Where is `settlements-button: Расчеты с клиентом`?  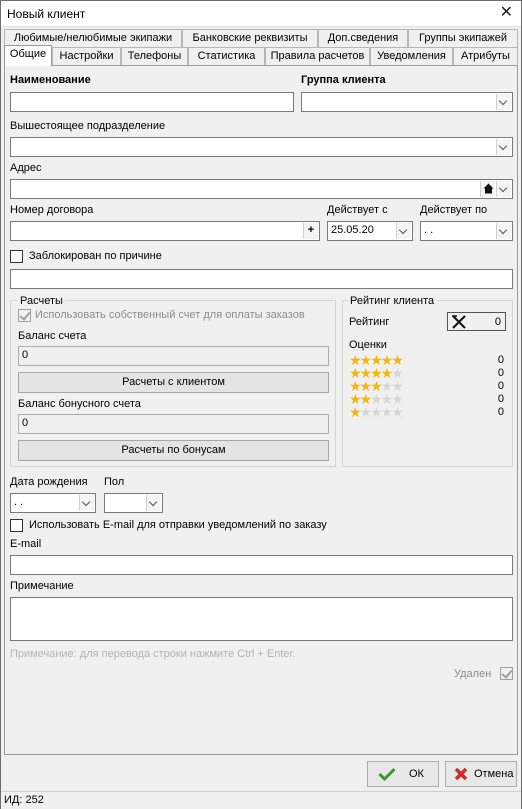 settlements-button: Расчеты с клиентом is located at coordinates (173, 382).